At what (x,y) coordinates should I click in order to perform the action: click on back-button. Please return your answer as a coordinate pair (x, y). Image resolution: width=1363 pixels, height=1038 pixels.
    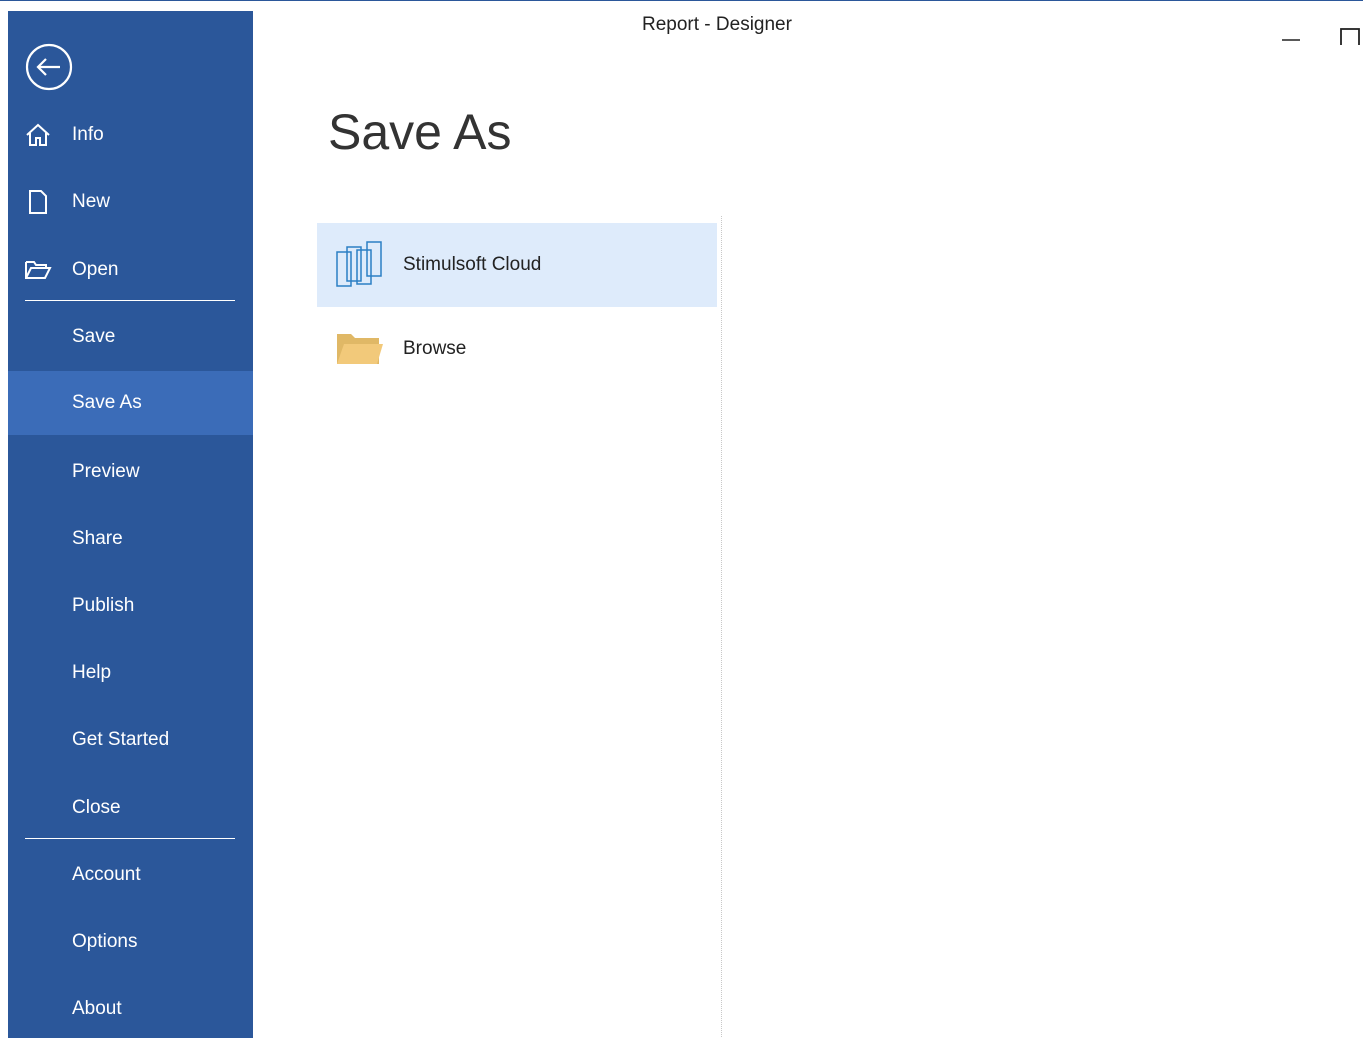
    Looking at the image, I should click on (49, 67).